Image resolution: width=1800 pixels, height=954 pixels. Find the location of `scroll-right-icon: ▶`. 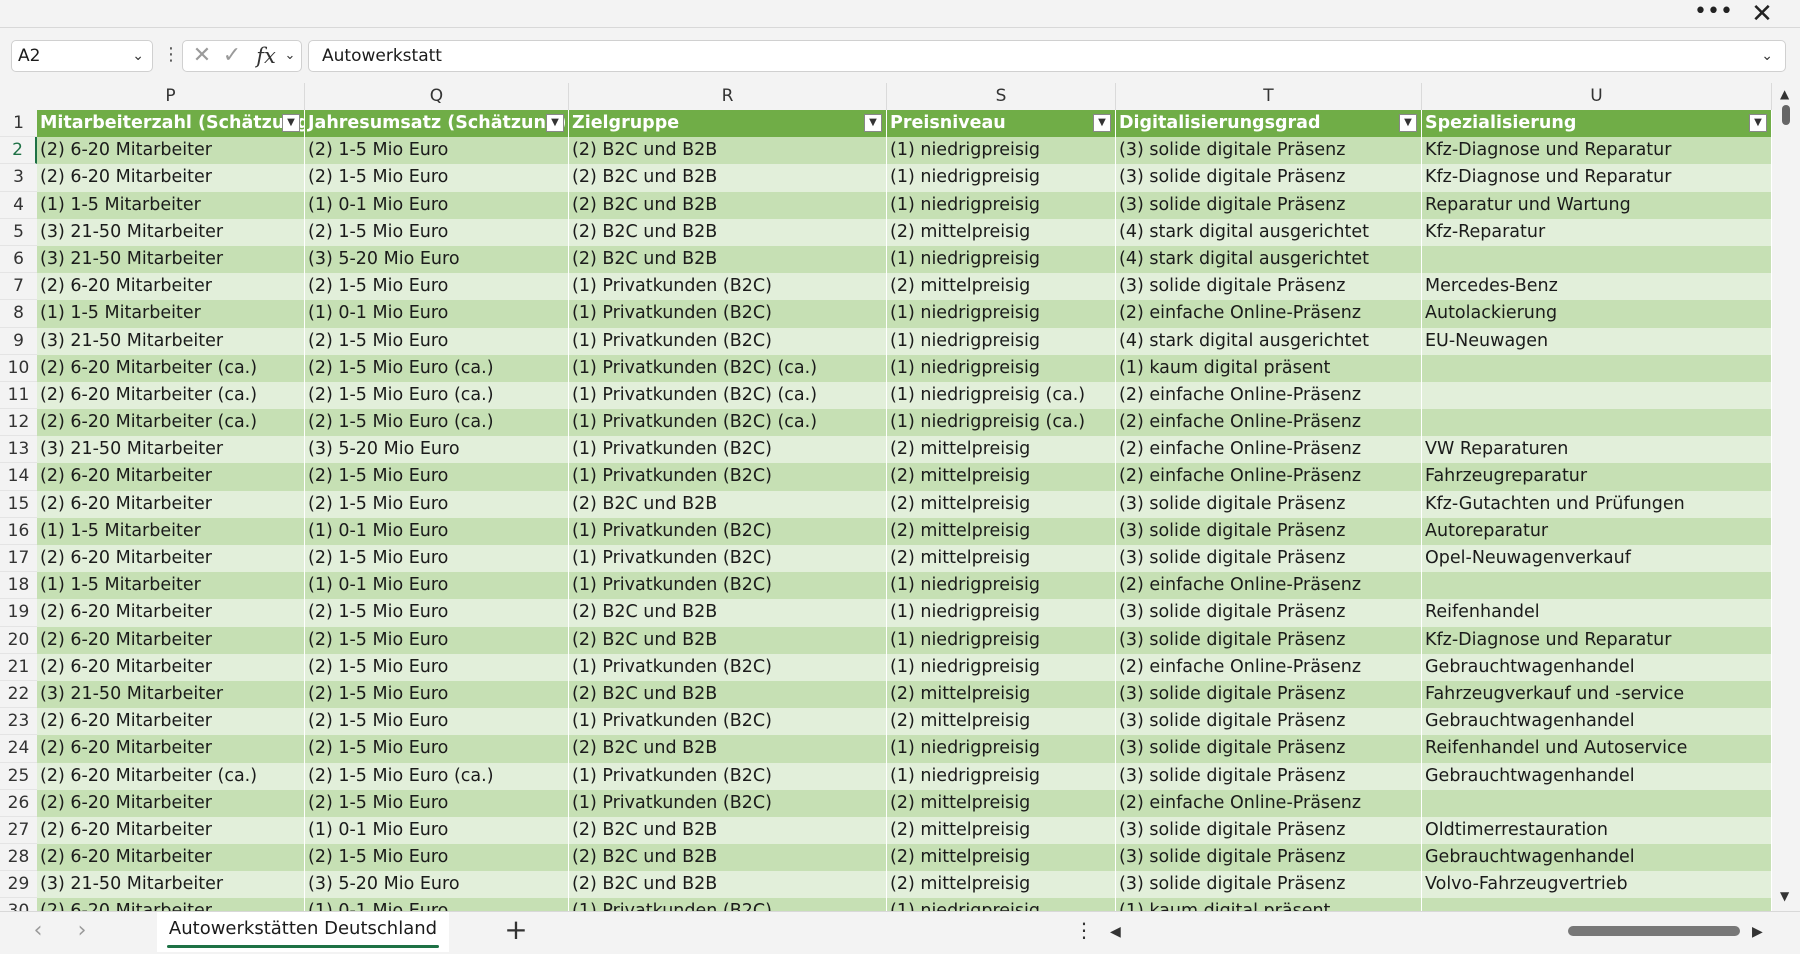

scroll-right-icon: ▶ is located at coordinates (1757, 932).